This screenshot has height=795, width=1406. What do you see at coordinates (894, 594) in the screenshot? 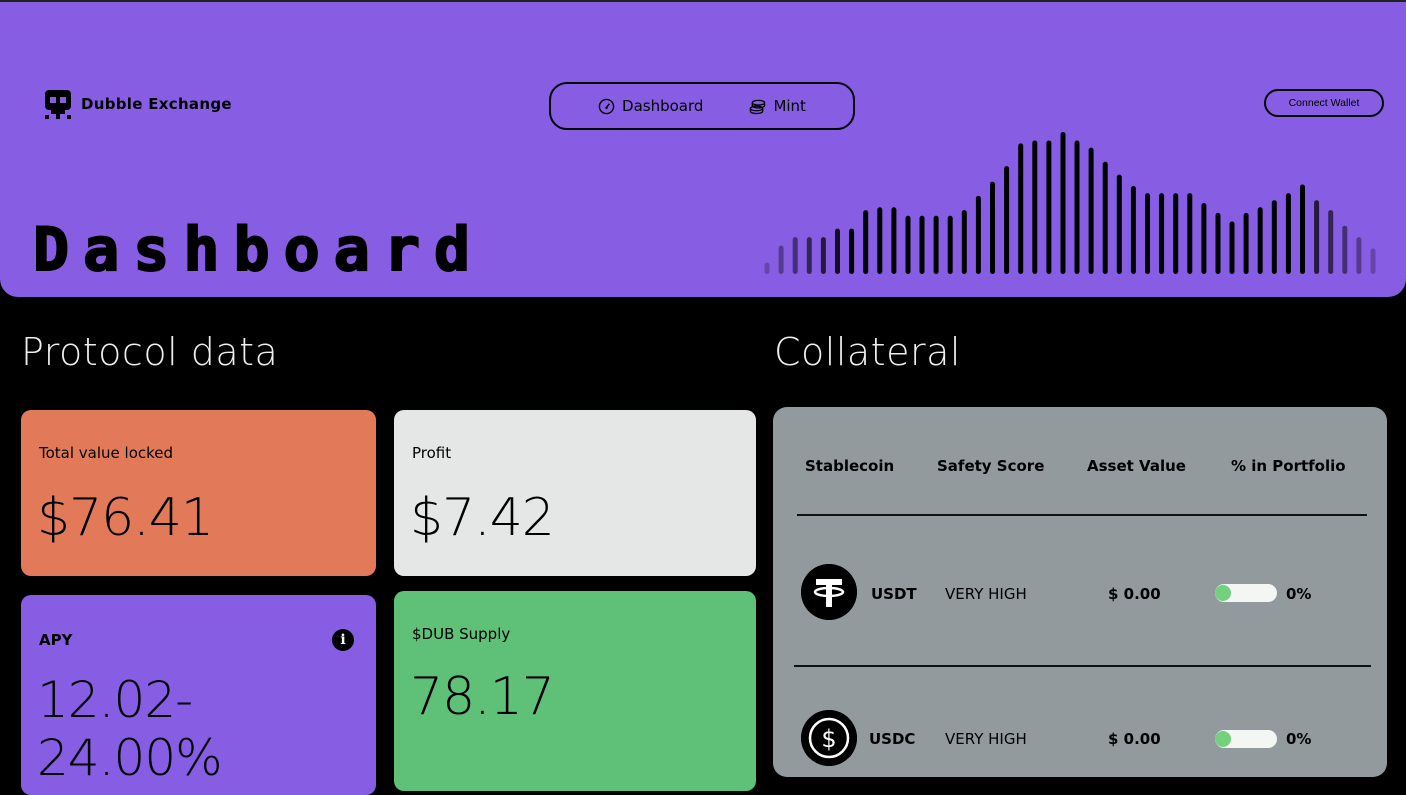
I see `coin-name: USDT` at bounding box center [894, 594].